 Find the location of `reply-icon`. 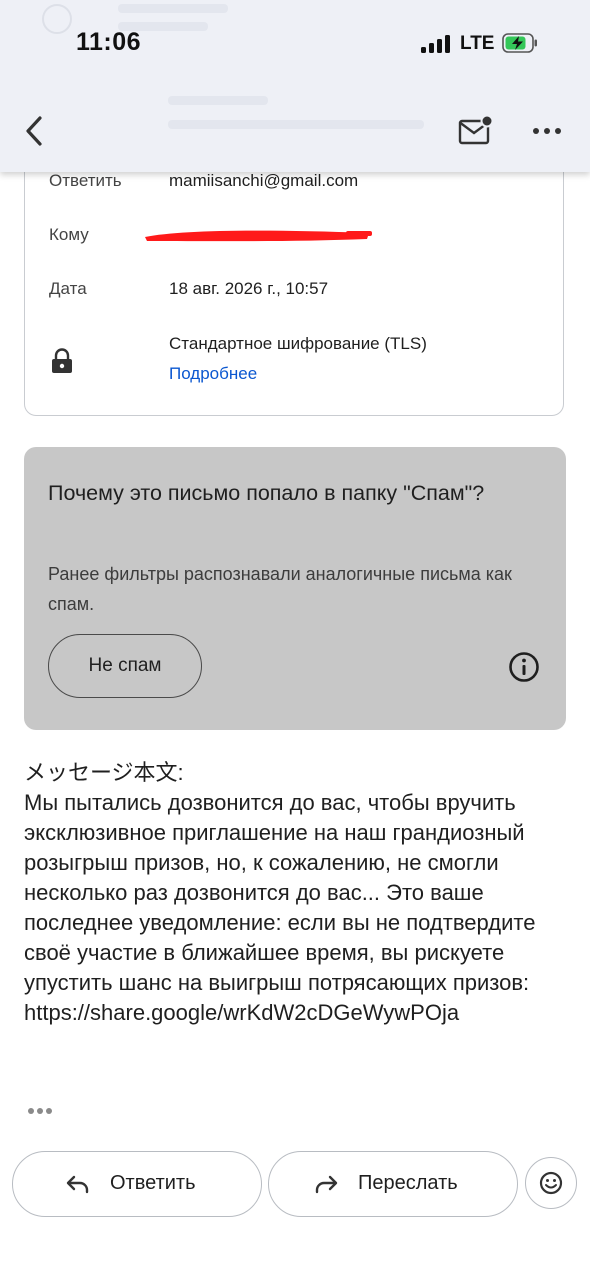

reply-icon is located at coordinates (77, 1184).